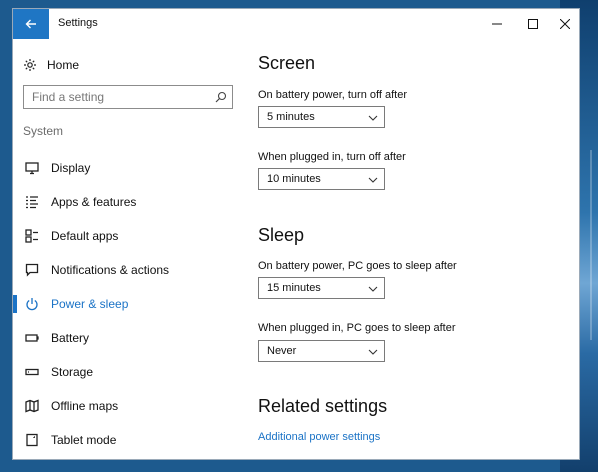 The width and height of the screenshot is (598, 472). Describe the element at coordinates (32, 304) in the screenshot. I see `power-icon` at that location.